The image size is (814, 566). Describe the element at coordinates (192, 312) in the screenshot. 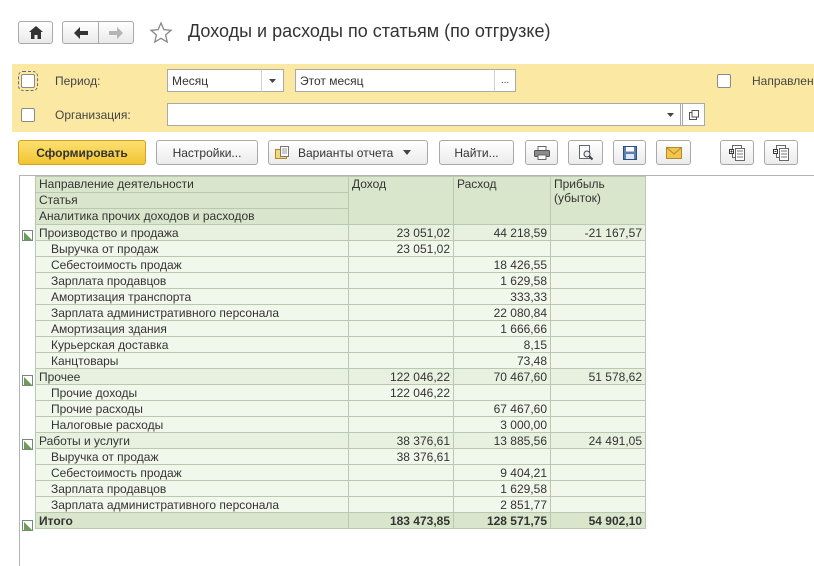

I see `row-name: Зарплата административного персонала` at that location.